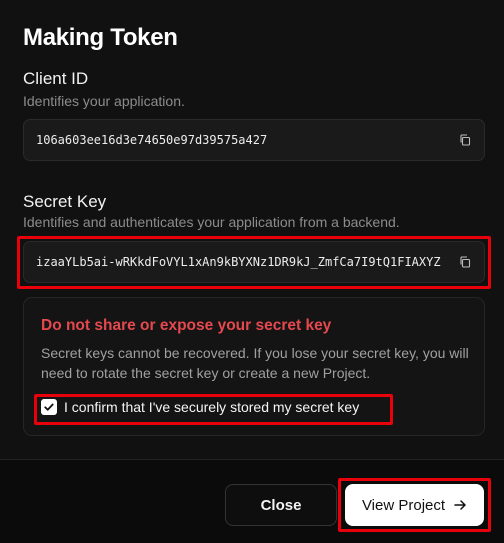  What do you see at coordinates (56, 78) in the screenshot?
I see `client-id-label: Client ID` at bounding box center [56, 78].